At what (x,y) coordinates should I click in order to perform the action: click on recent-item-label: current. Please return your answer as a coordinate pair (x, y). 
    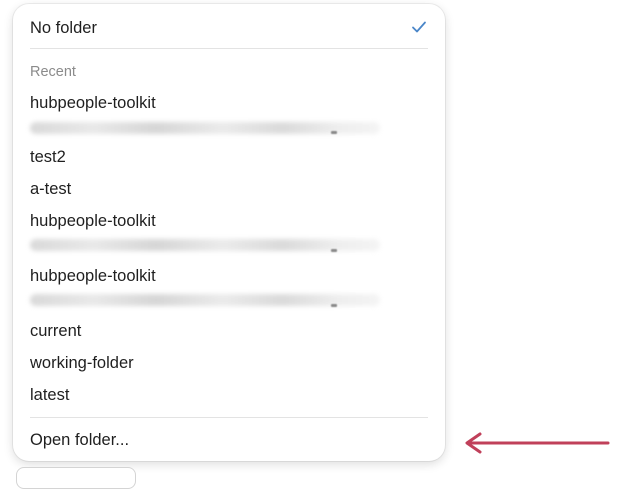
    Looking at the image, I should click on (56, 331).